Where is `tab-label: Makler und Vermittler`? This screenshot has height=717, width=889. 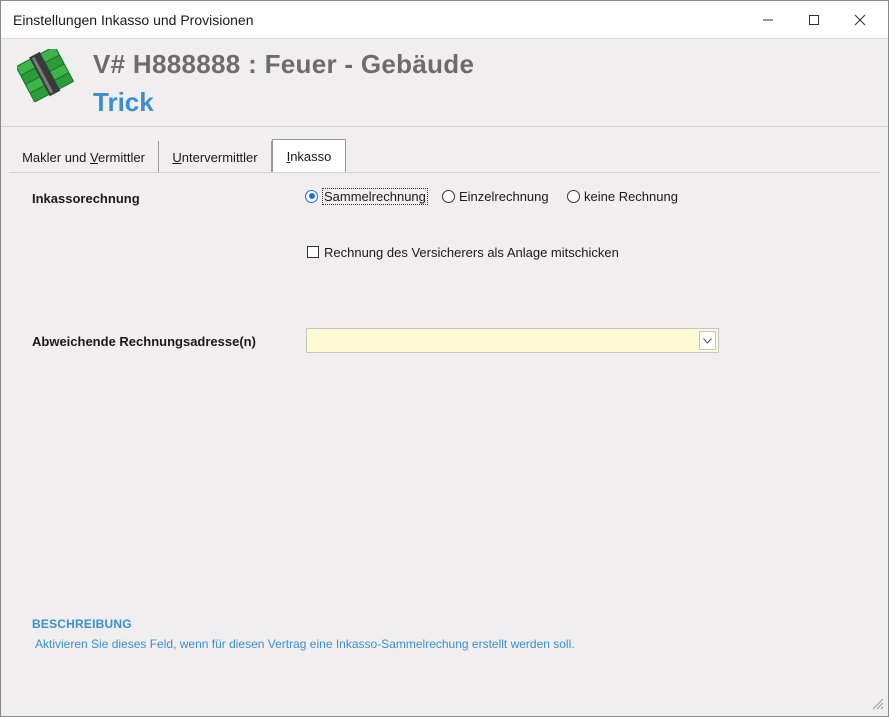
tab-label: Makler und Vermittler is located at coordinates (83, 157).